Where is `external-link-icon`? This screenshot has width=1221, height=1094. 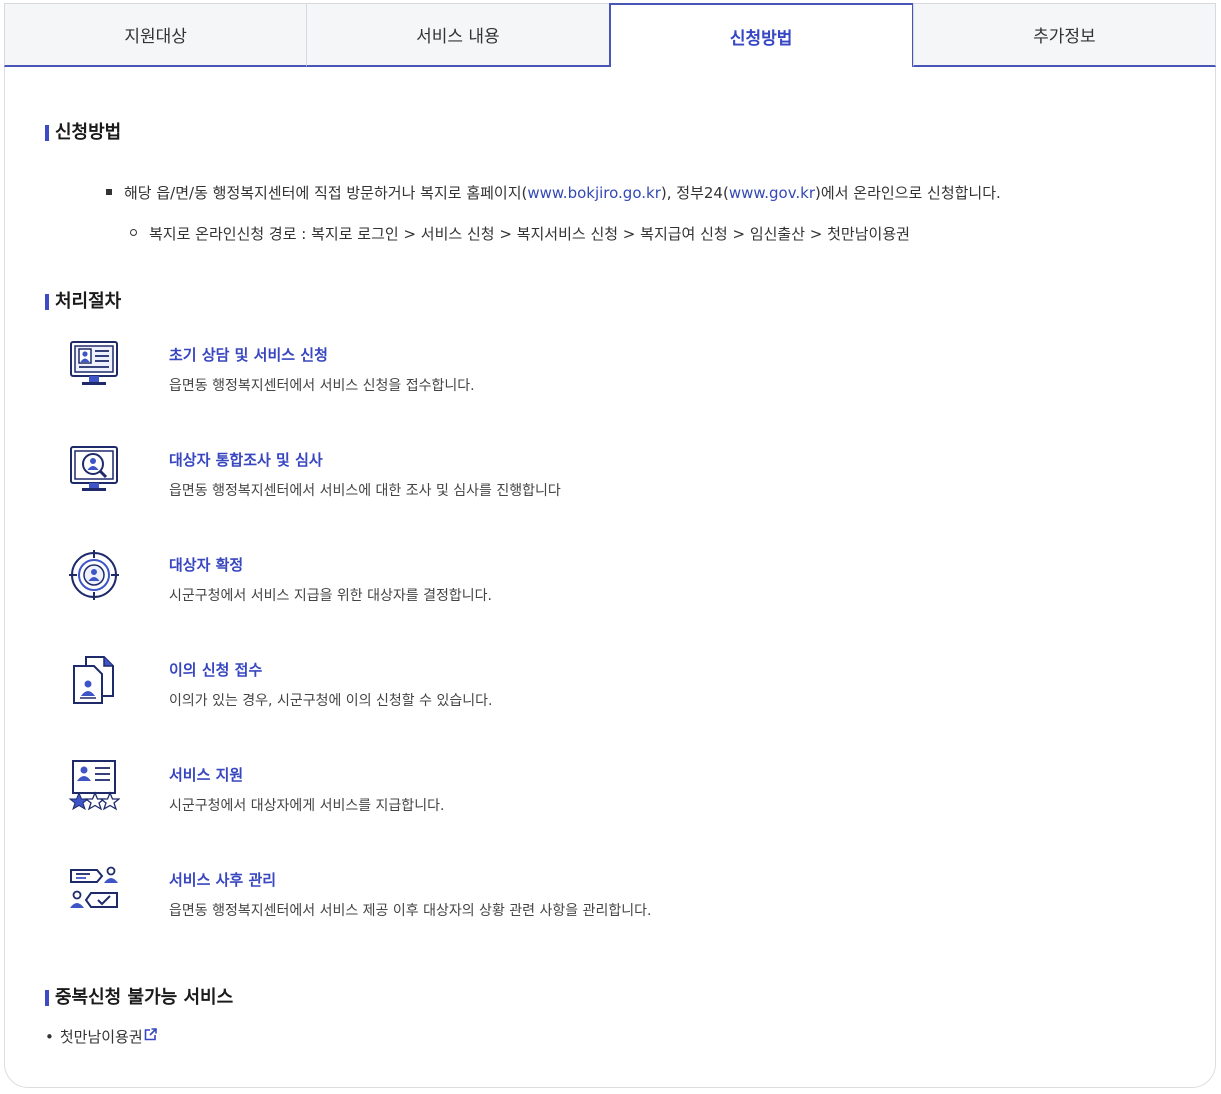 external-link-icon is located at coordinates (150, 1034).